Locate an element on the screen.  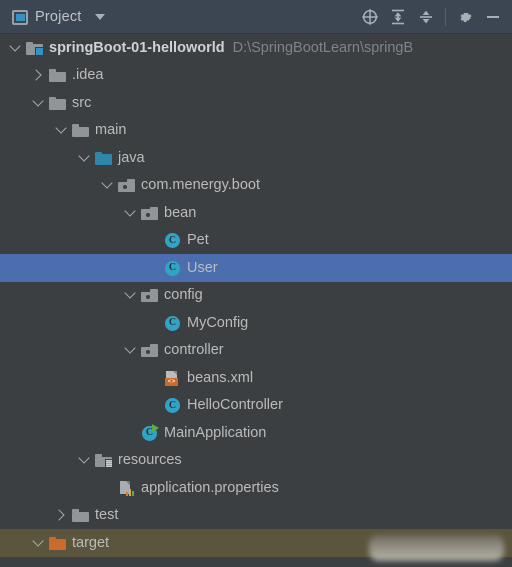
module-folder-icon is located at coordinates (35, 48).